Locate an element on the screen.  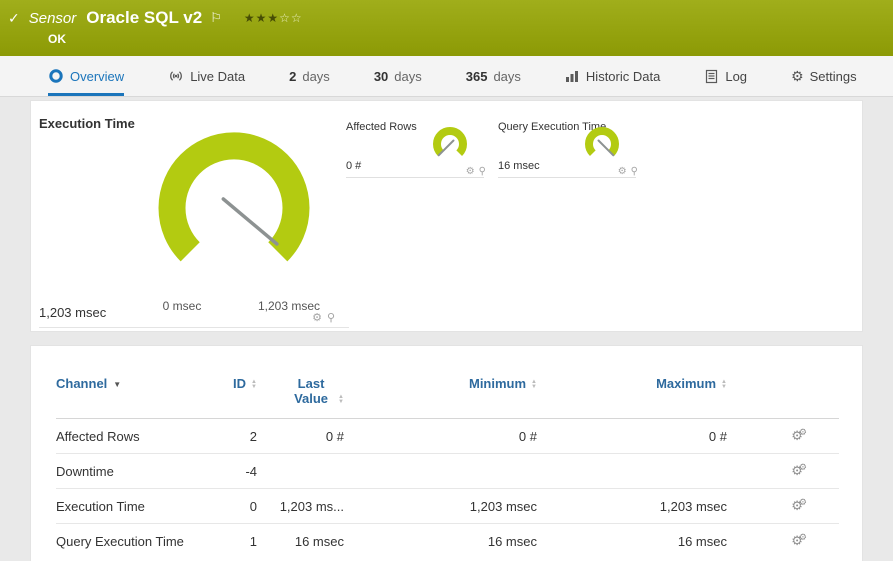
channel-id: 1 is located at coordinates (230, 540).